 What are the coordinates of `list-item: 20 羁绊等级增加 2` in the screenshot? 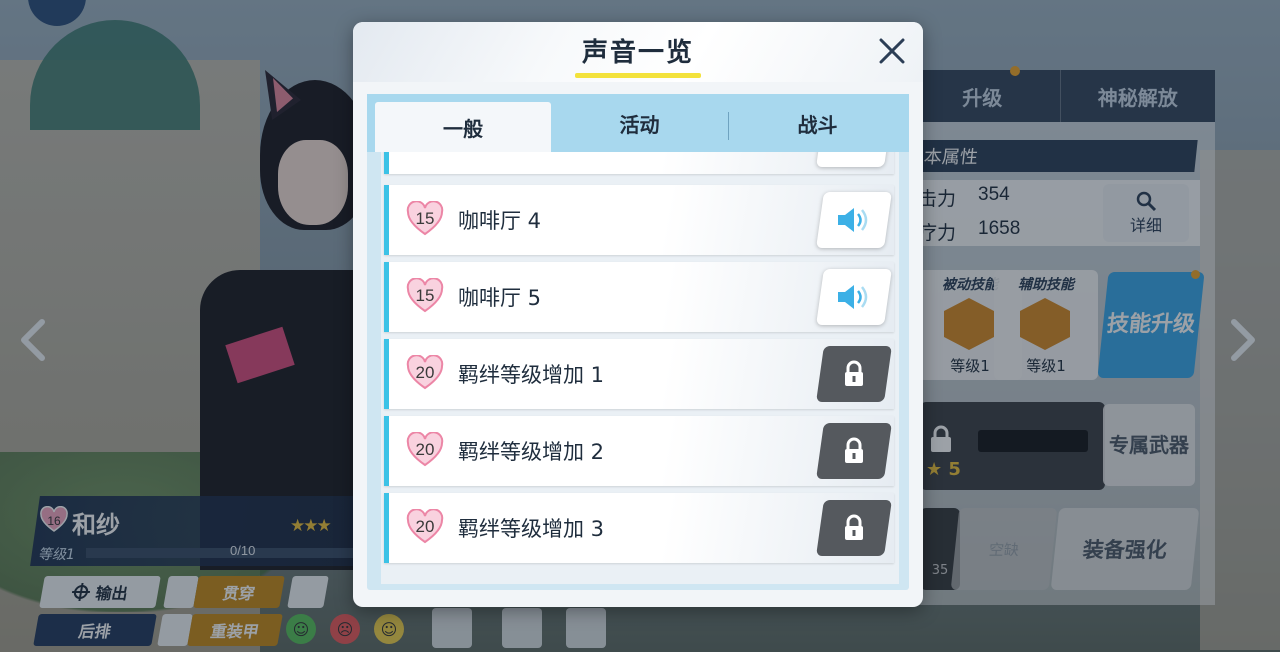 It's located at (639, 451).